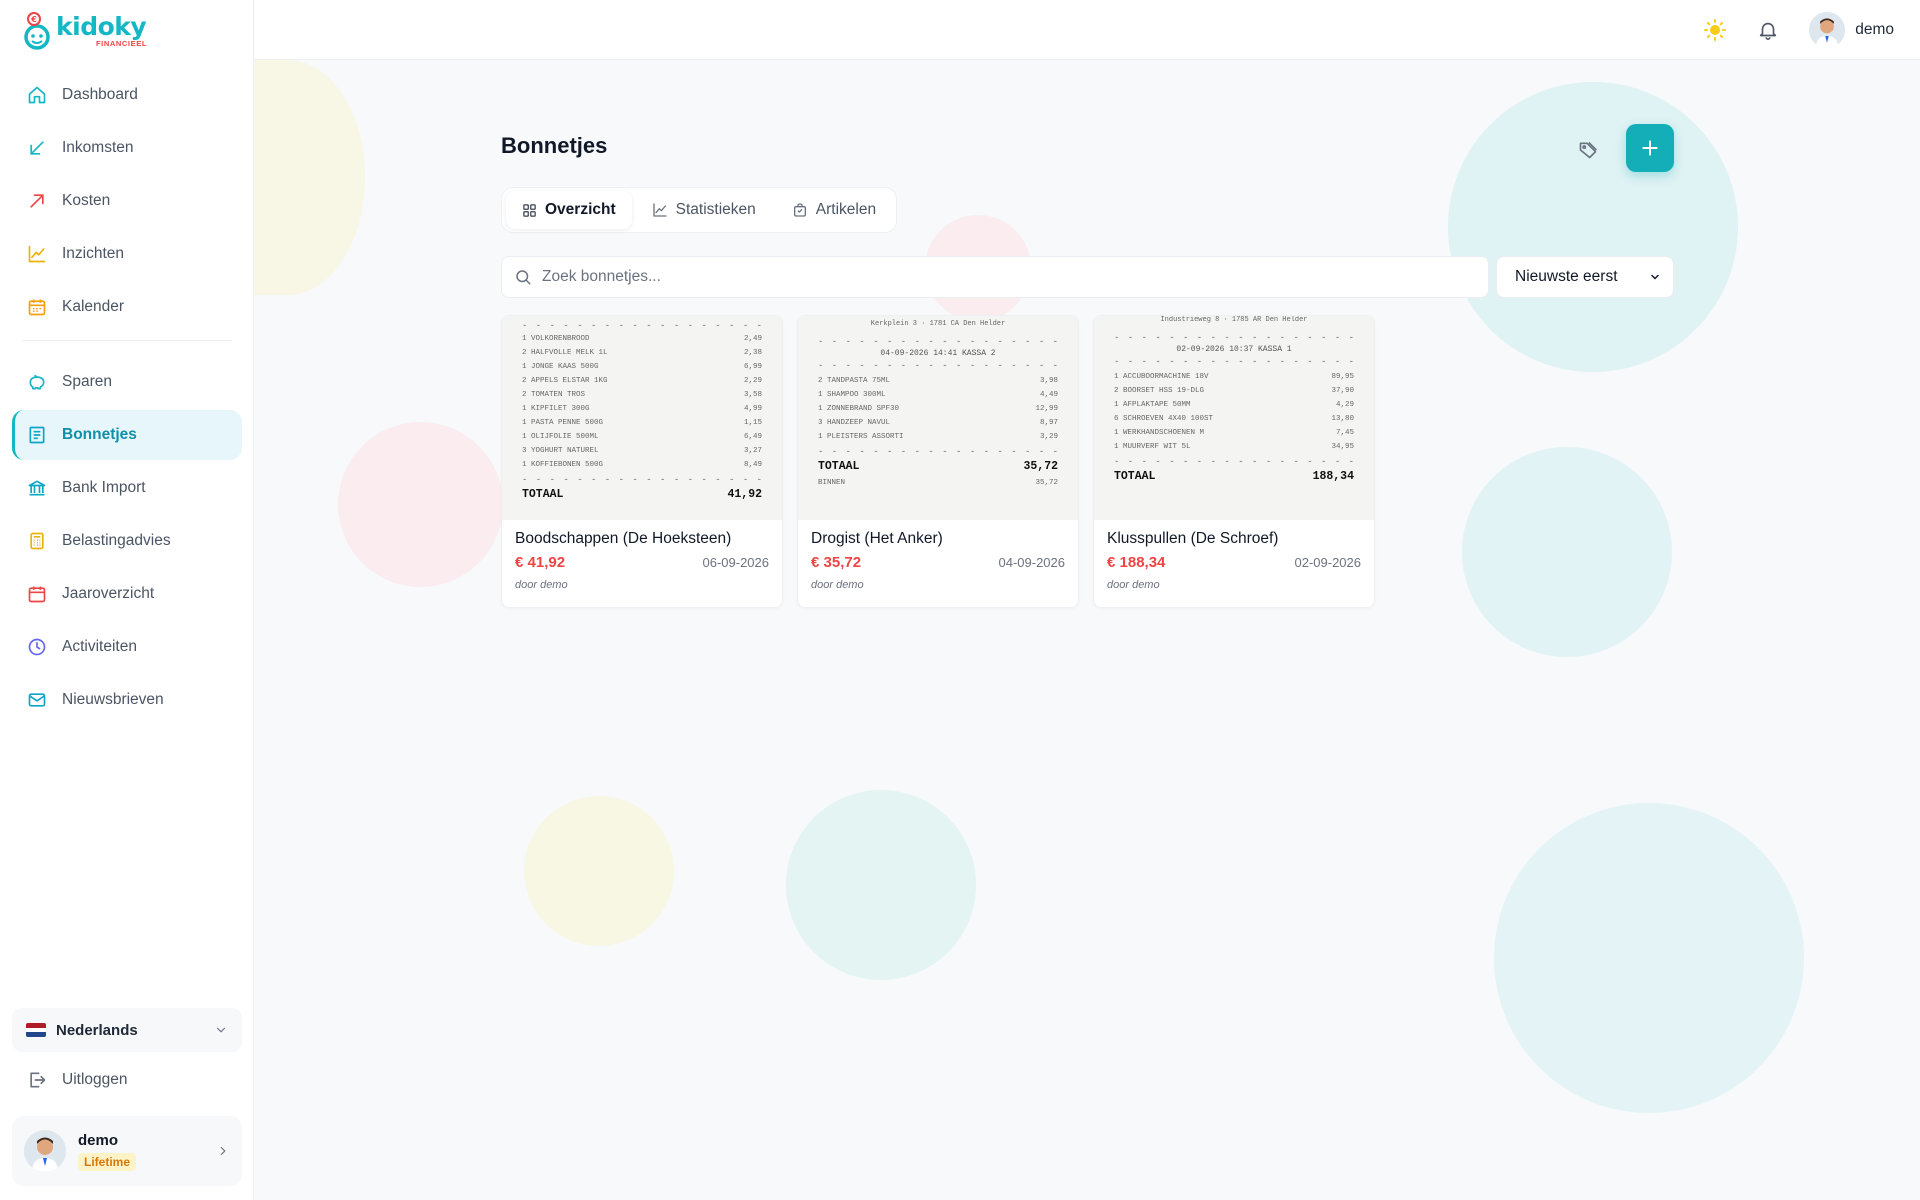 The width and height of the screenshot is (1920, 1200). I want to click on sidebar-item-kosten: Kosten, so click(127, 201).